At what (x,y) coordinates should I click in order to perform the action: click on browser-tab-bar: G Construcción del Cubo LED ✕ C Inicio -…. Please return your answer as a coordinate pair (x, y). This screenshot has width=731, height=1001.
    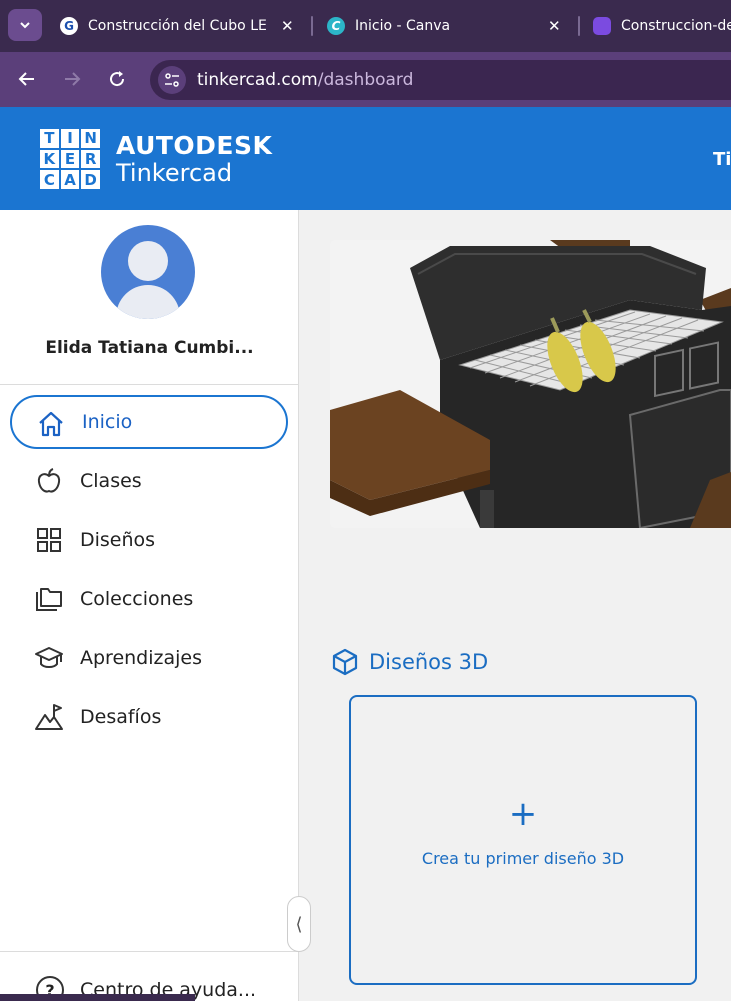
    Looking at the image, I should click on (365, 26).